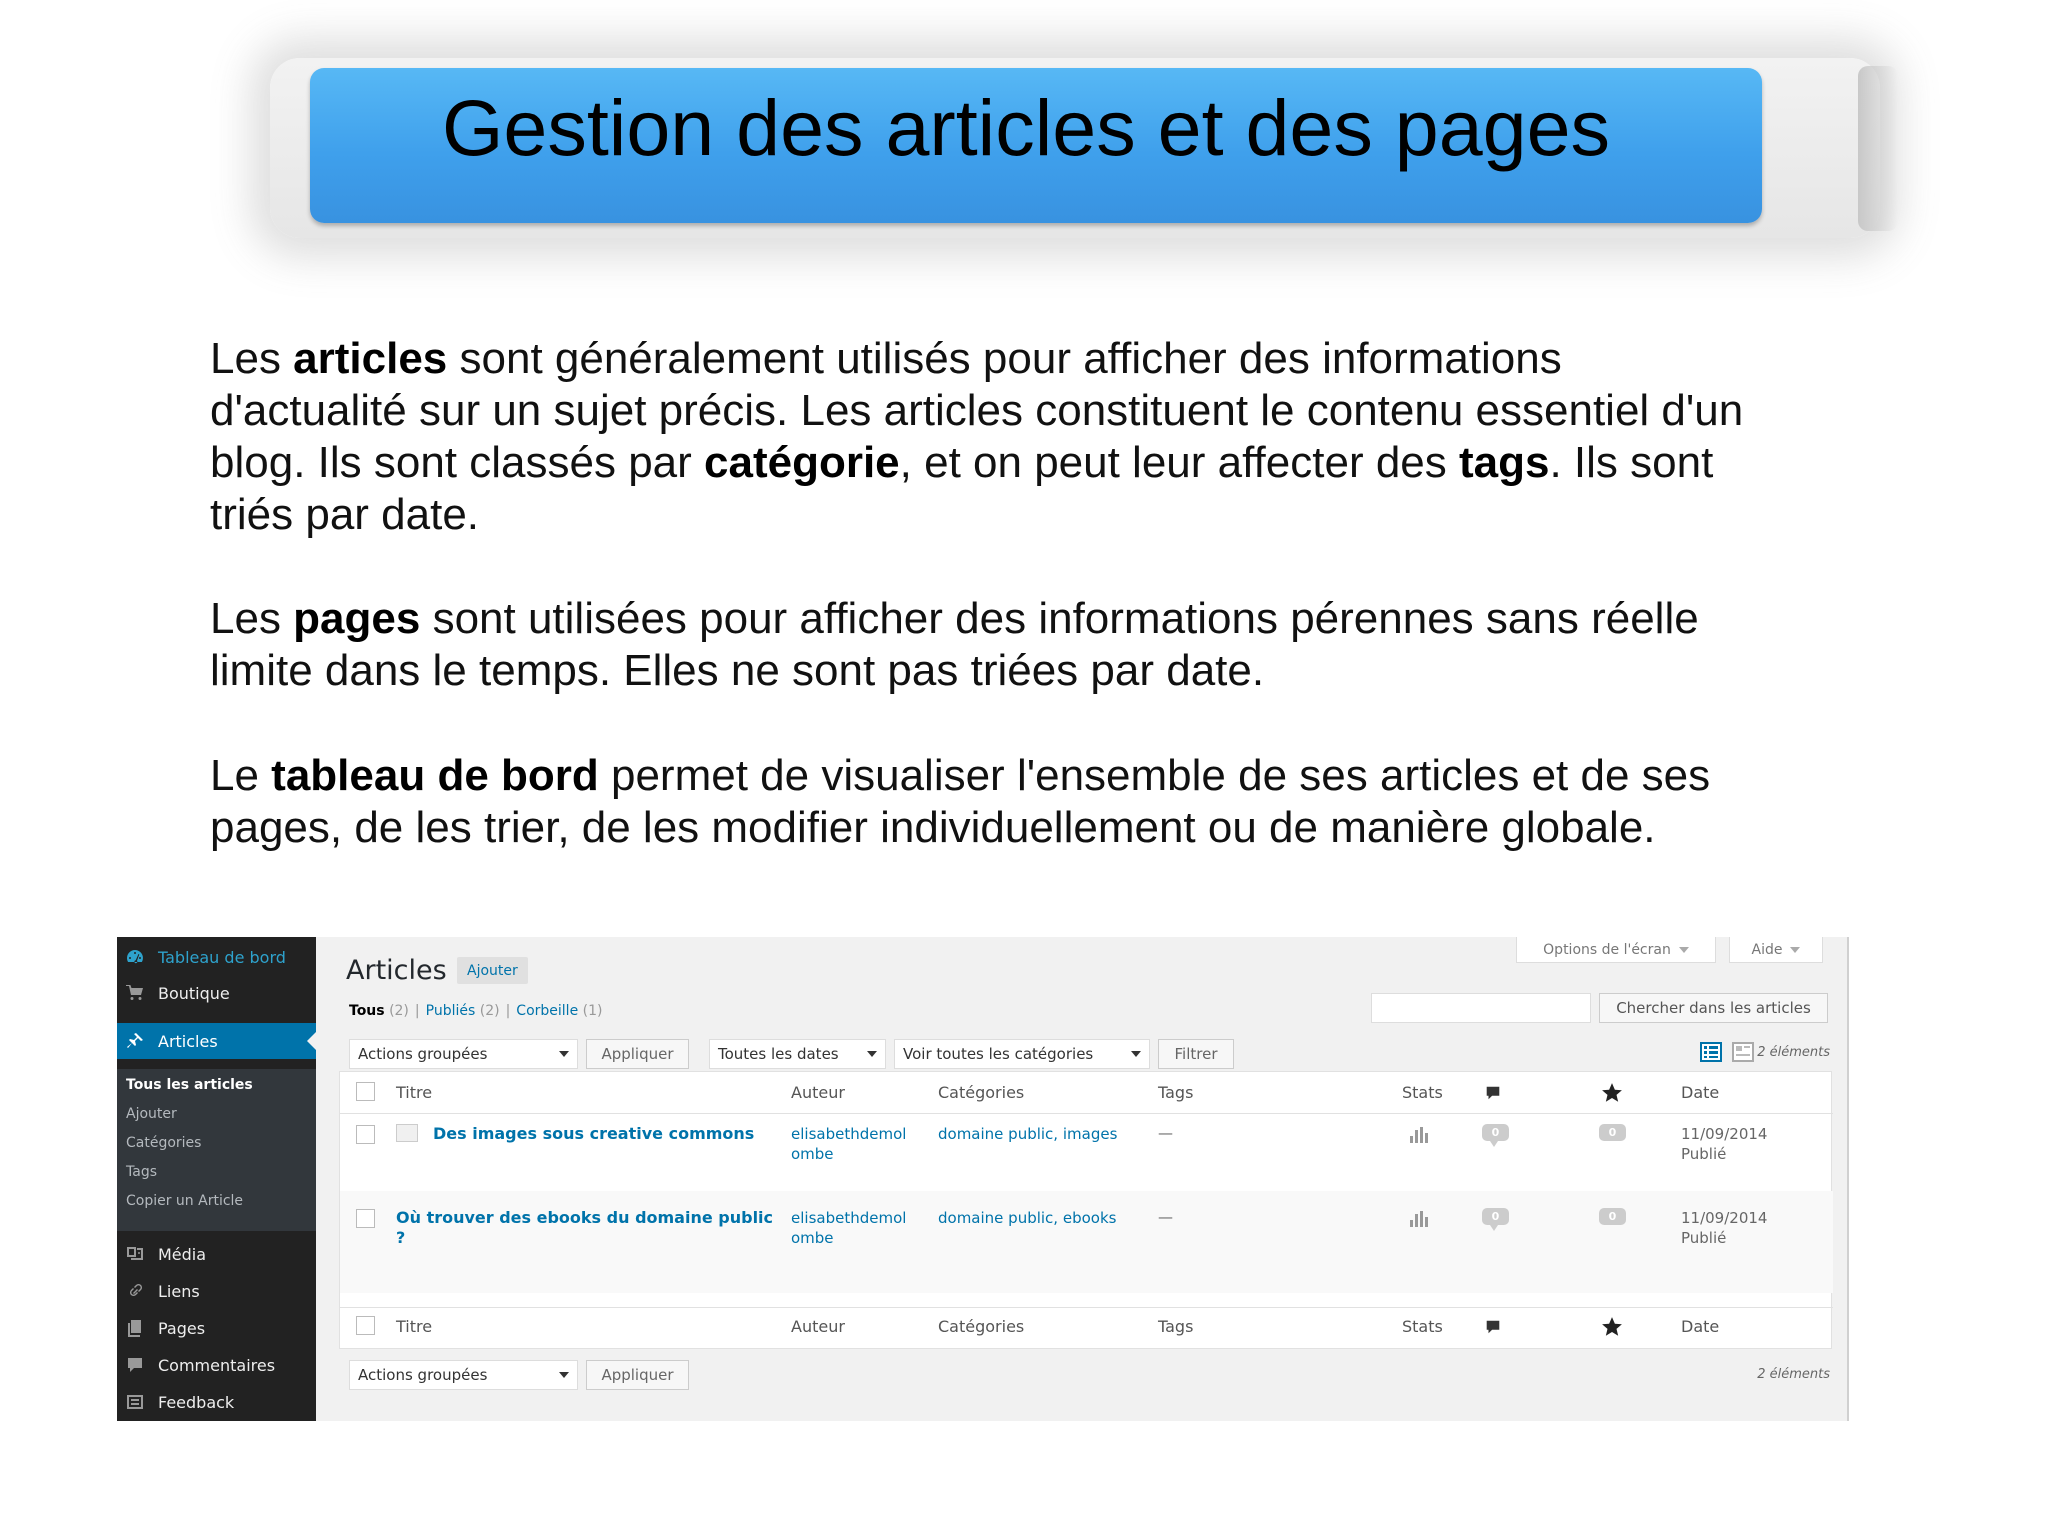 The width and height of the screenshot is (2048, 1535). What do you see at coordinates (216, 993) in the screenshot?
I see `sidebar-item-shop: Boutique` at bounding box center [216, 993].